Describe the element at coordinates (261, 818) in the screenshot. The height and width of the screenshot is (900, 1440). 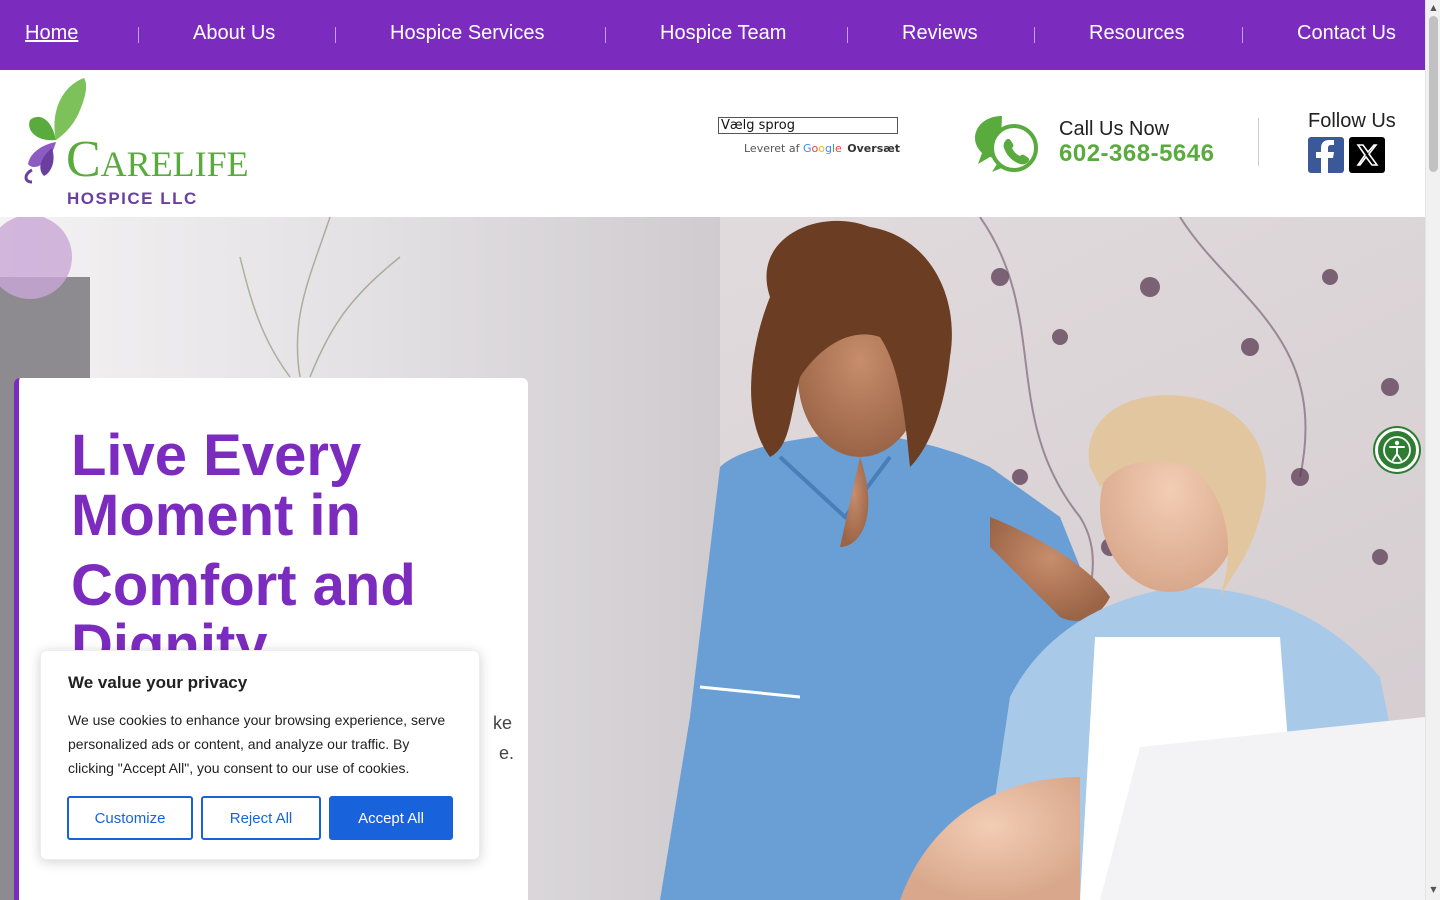
I see `reject-all-button: Reject All` at that location.